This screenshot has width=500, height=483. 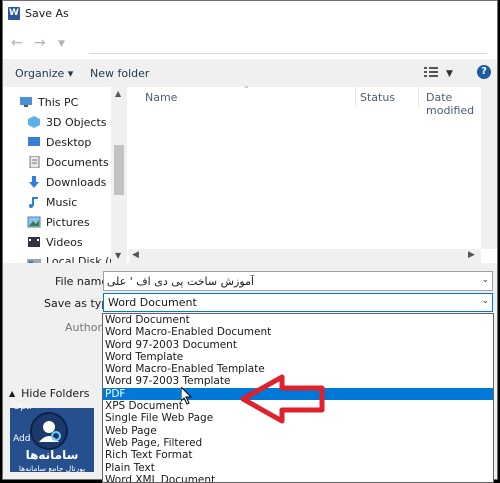 I want to click on scroll-right-icon: ▶, so click(x=471, y=255).